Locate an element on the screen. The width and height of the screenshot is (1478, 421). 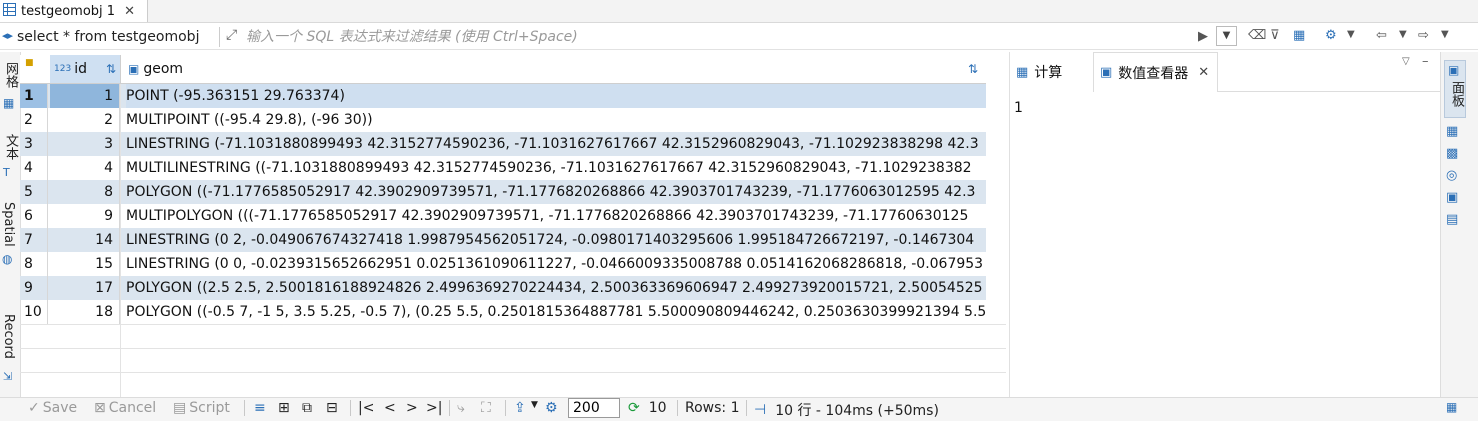
next-page-icon: > is located at coordinates (412, 408).